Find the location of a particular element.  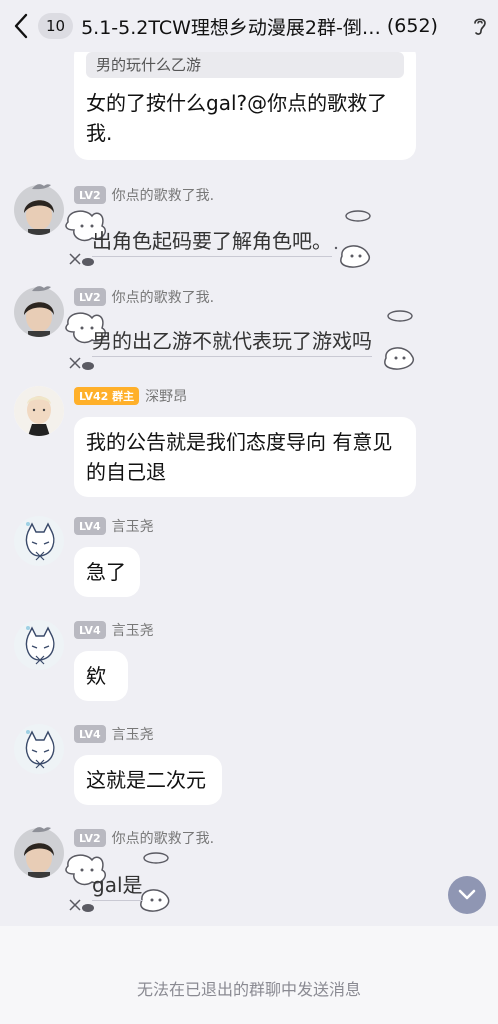

chevron-left-icon is located at coordinates (21, 26).